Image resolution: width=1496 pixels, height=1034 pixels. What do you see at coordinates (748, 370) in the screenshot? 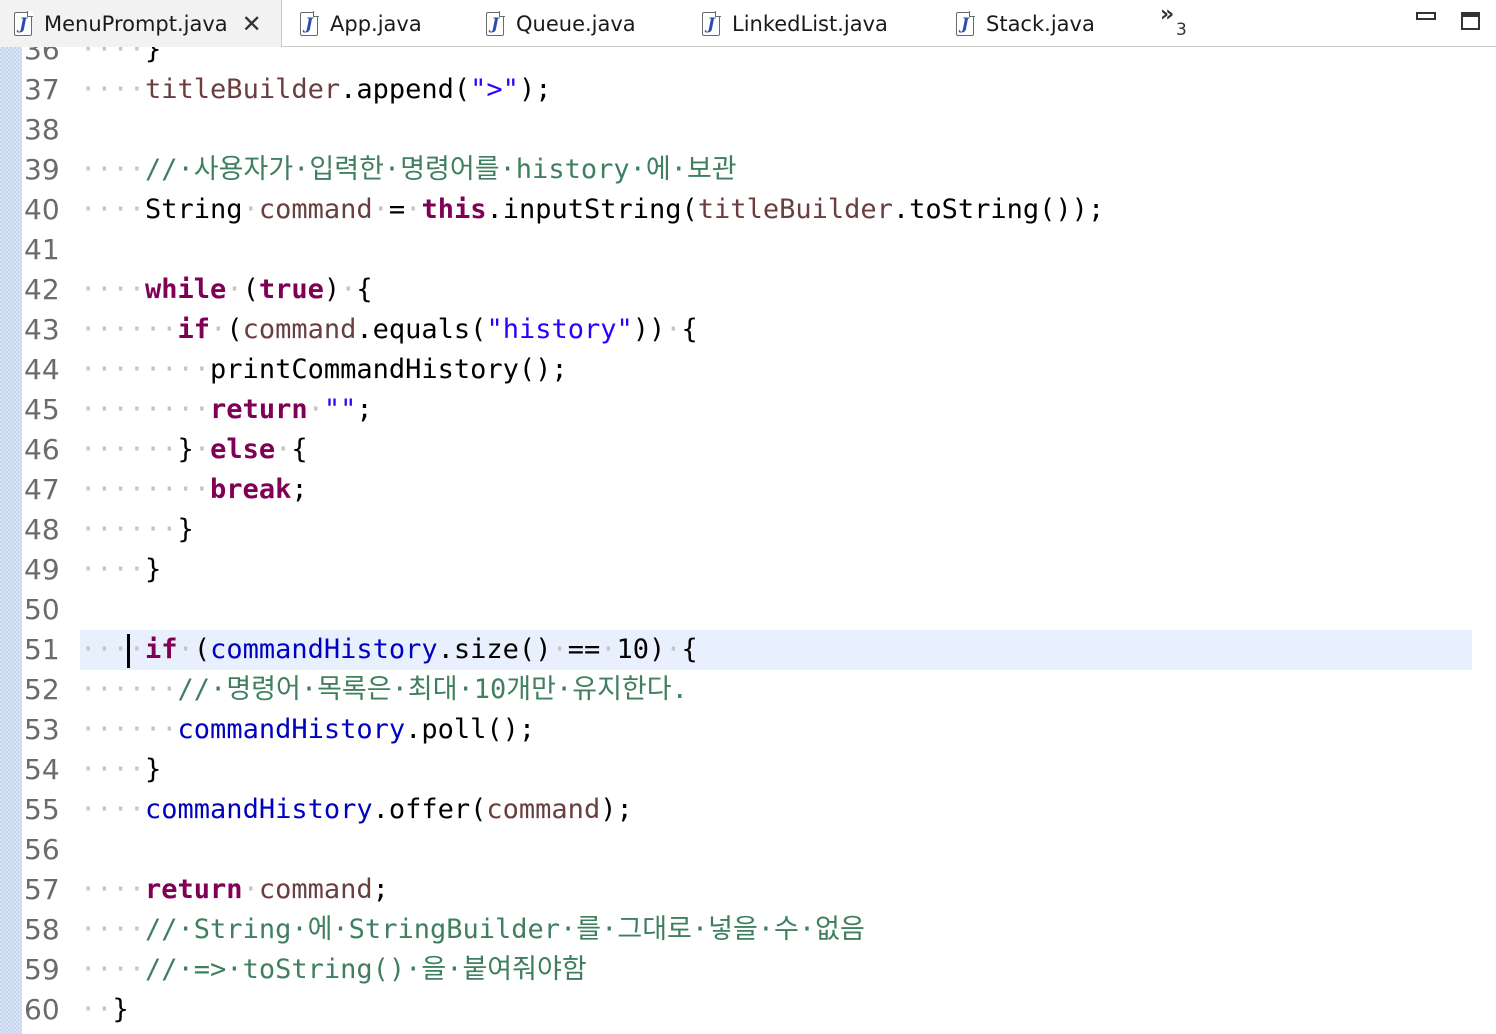
I see `code-line: 44 ········printCommandHistory();` at bounding box center [748, 370].